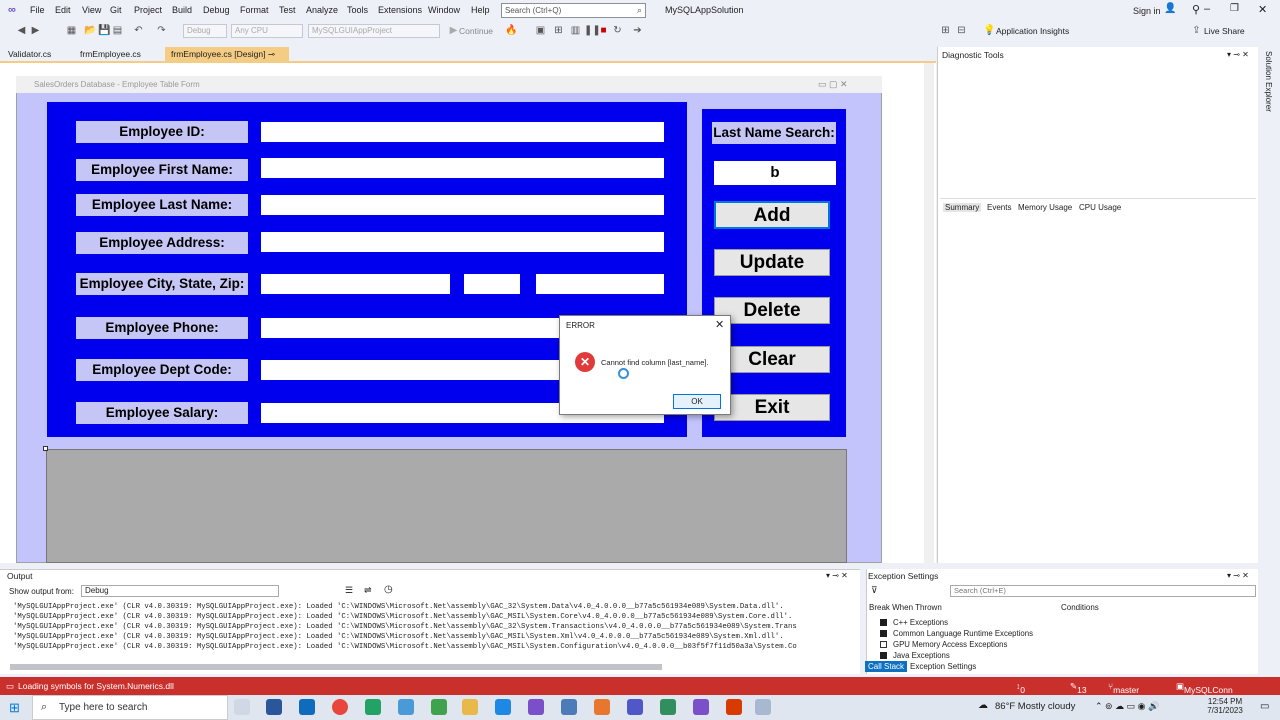  What do you see at coordinates (45, 448) in the screenshot?
I see `resize-handle` at bounding box center [45, 448].